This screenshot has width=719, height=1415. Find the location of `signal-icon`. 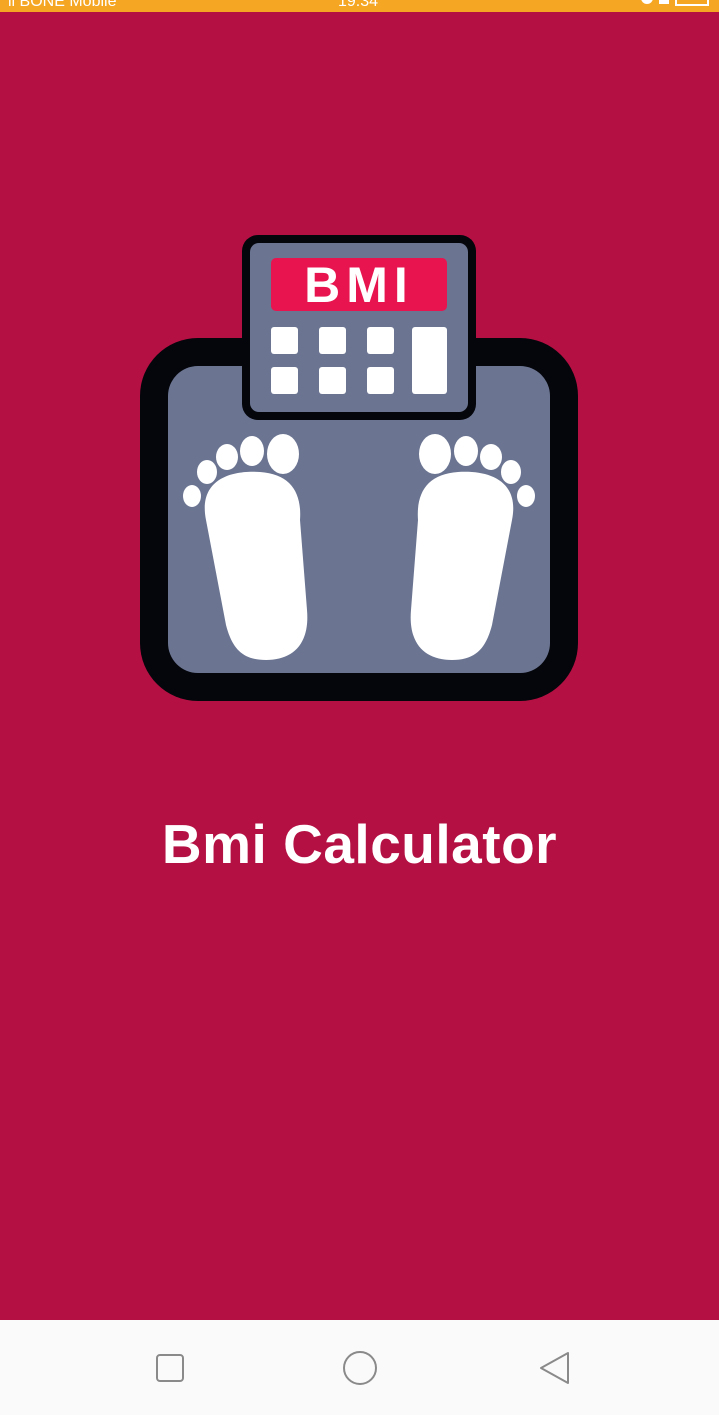

signal-icon is located at coordinates (664, 2).